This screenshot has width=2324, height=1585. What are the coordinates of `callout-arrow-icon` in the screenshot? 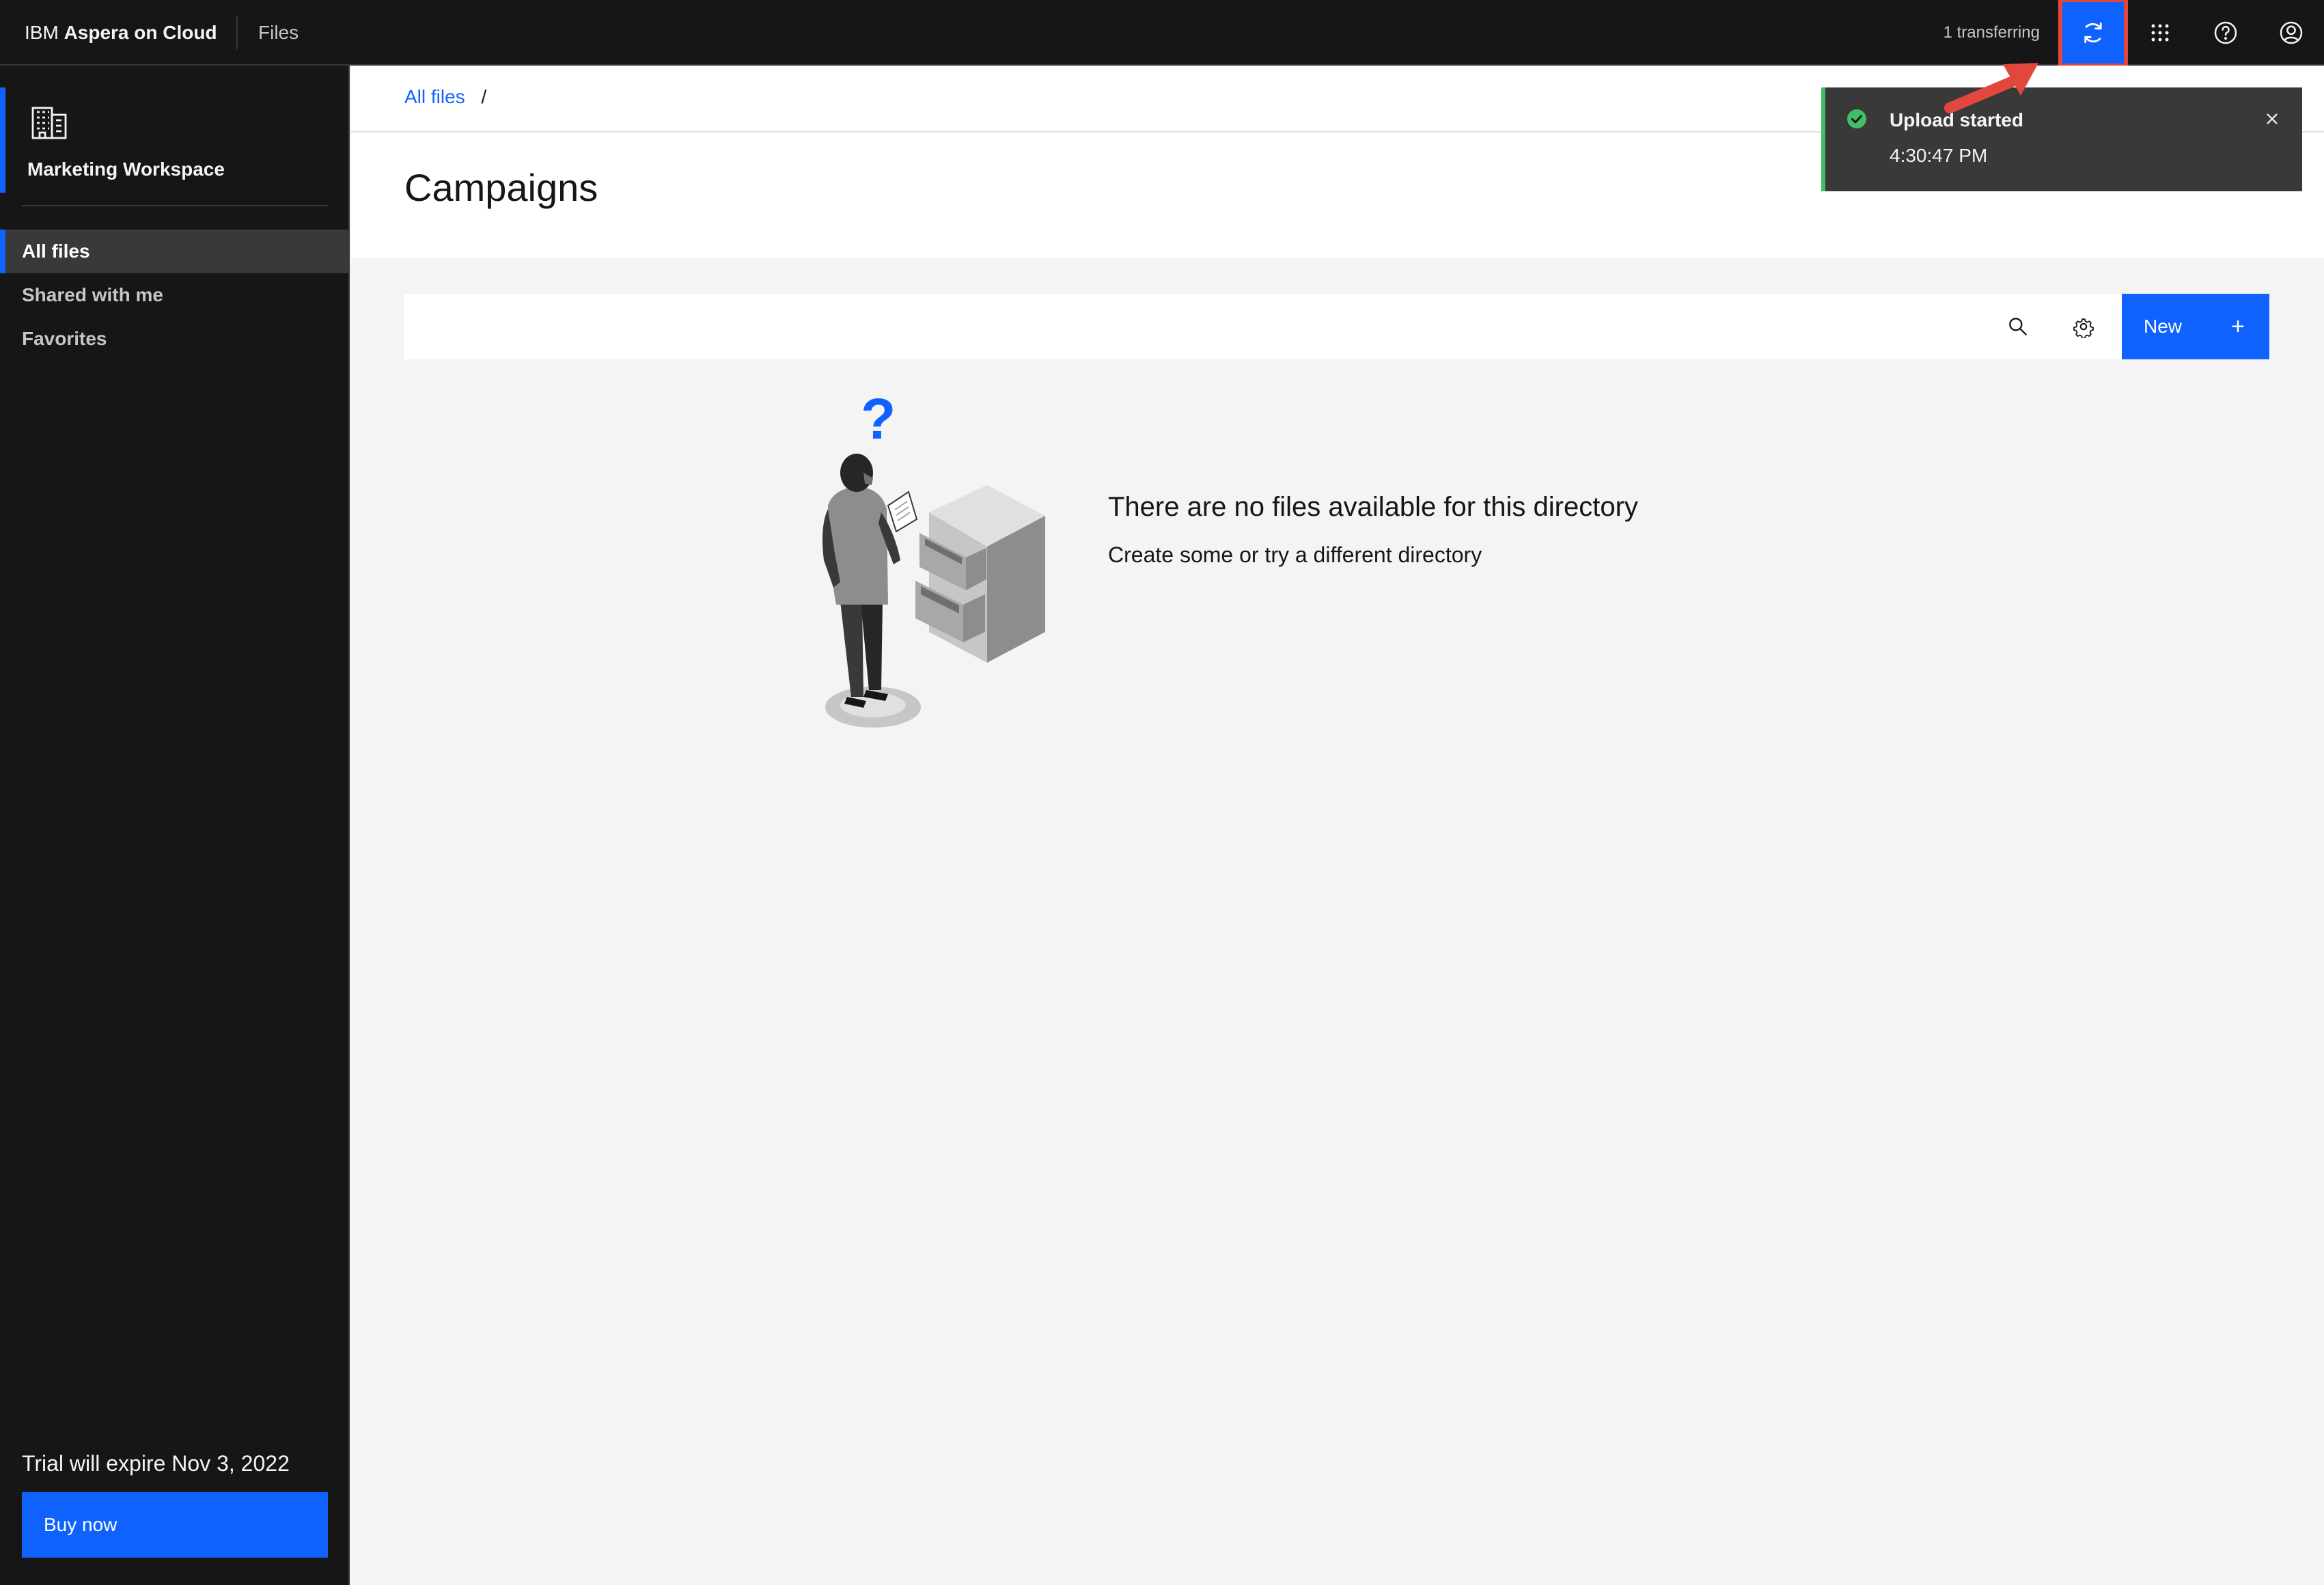 It's located at (1991, 88).